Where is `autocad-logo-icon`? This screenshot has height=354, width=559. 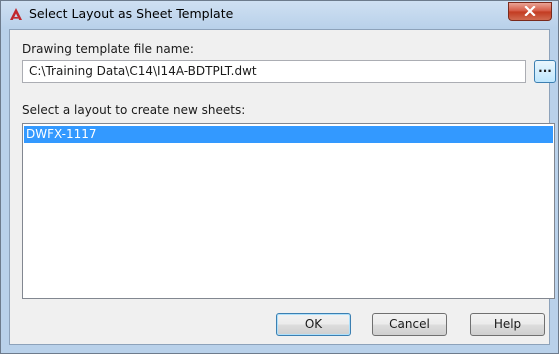
autocad-logo-icon is located at coordinates (16, 14).